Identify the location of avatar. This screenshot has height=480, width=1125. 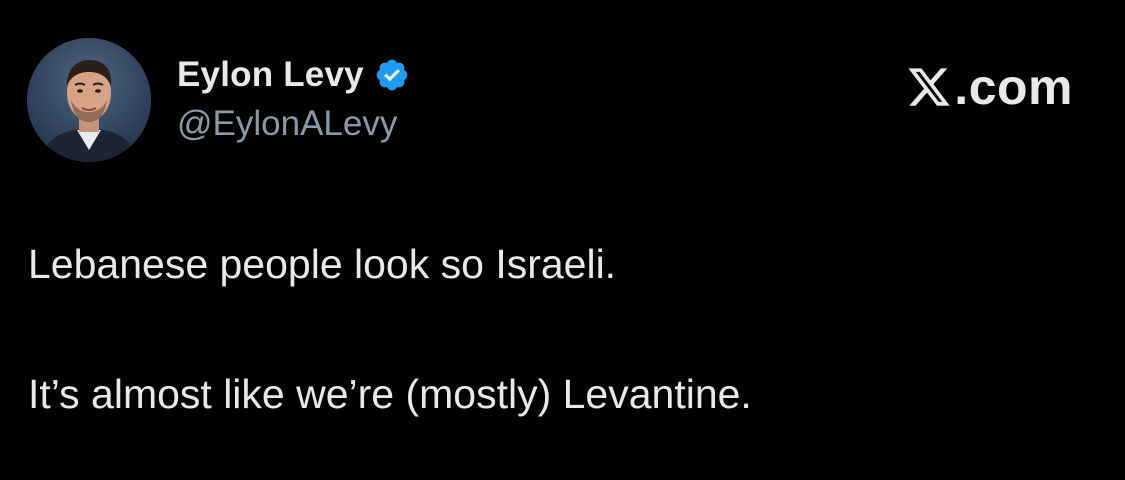
(89, 100).